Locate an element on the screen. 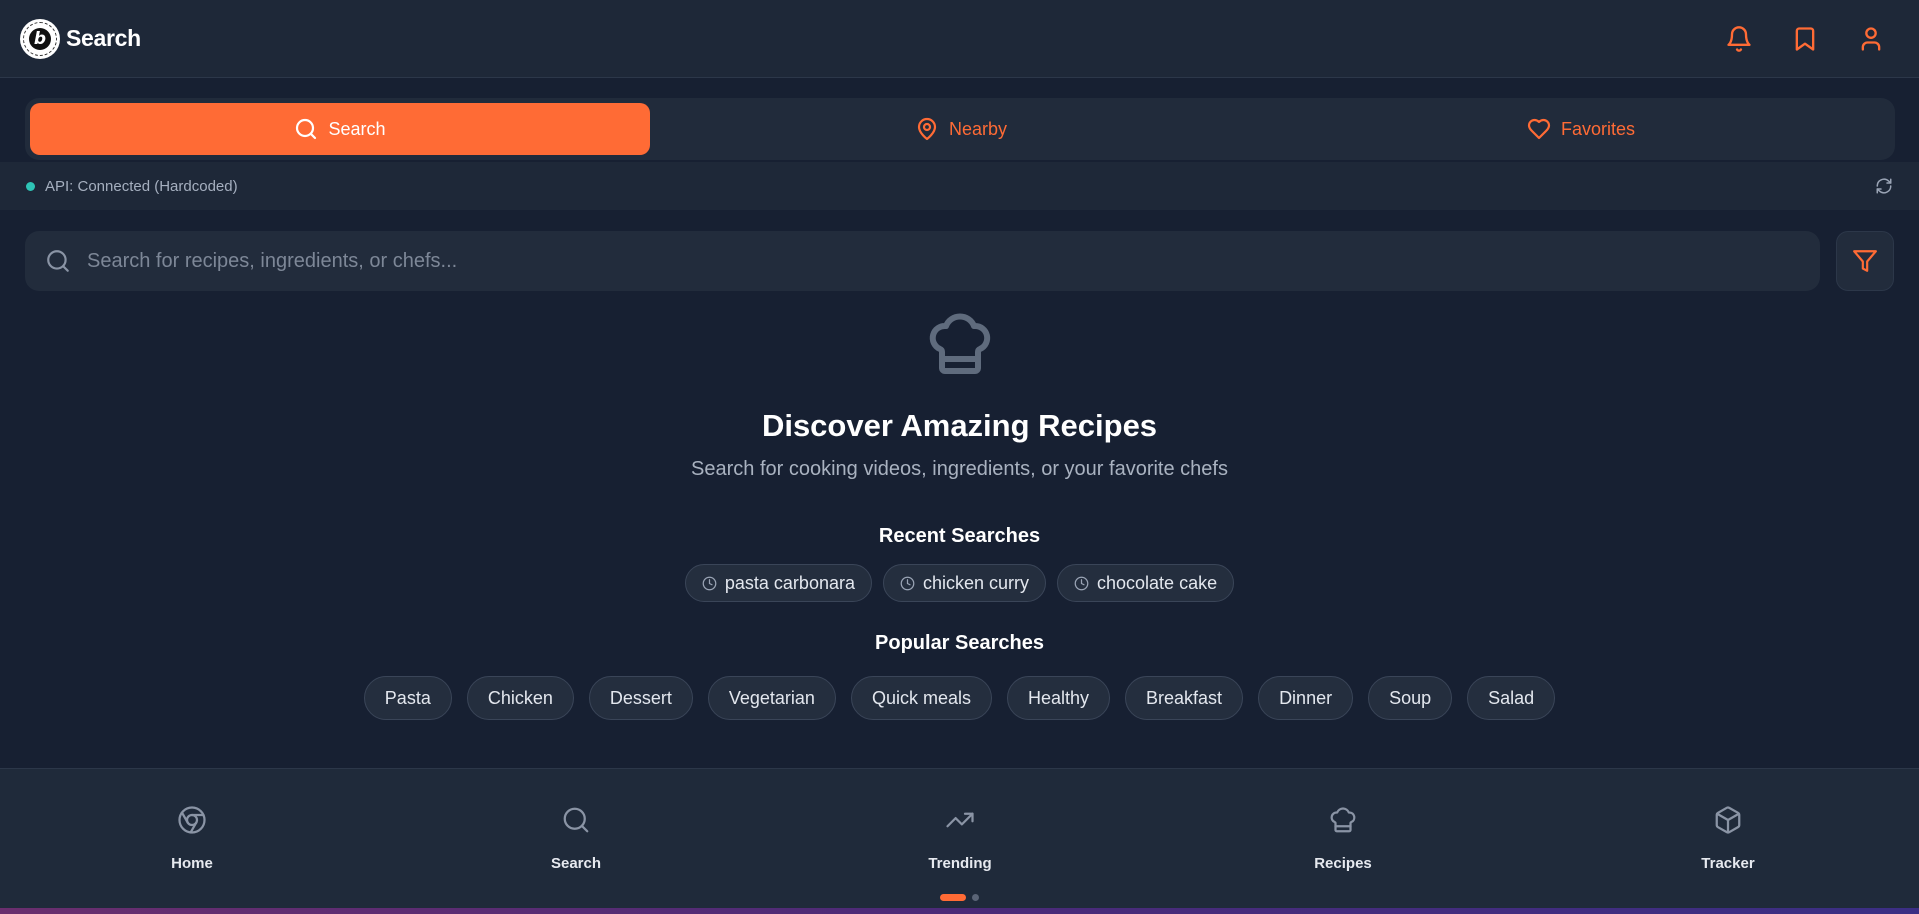 The height and width of the screenshot is (914, 1919). recent-searches-title: Recent Searches is located at coordinates (959, 536).